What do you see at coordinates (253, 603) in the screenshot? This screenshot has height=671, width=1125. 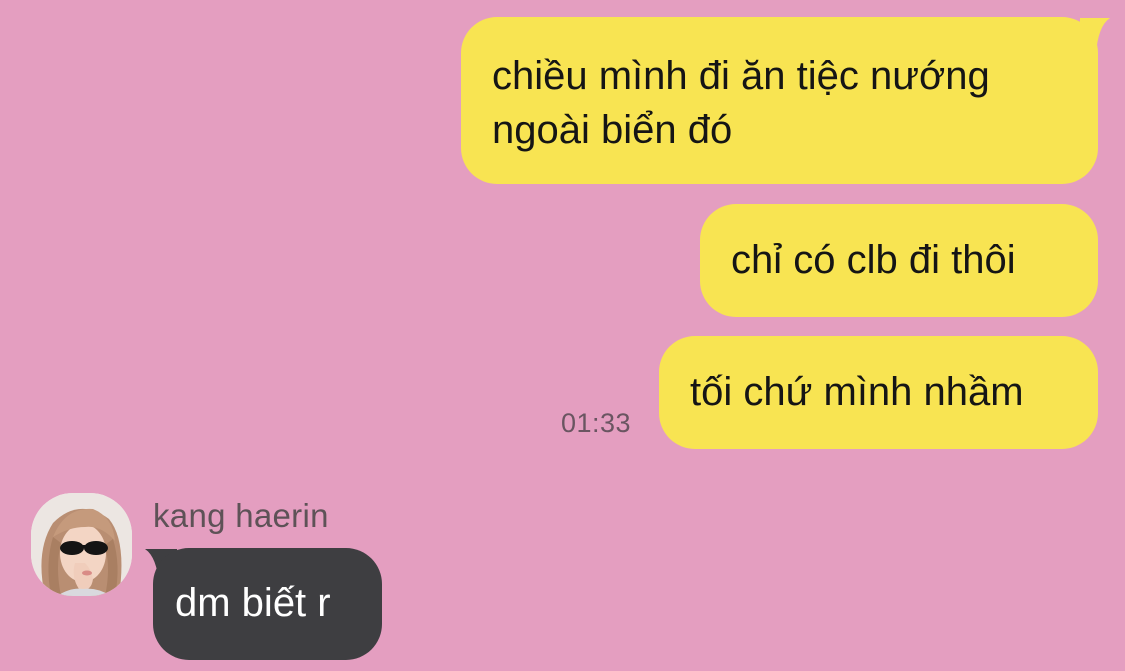 I see `message-text: dm biết r` at bounding box center [253, 603].